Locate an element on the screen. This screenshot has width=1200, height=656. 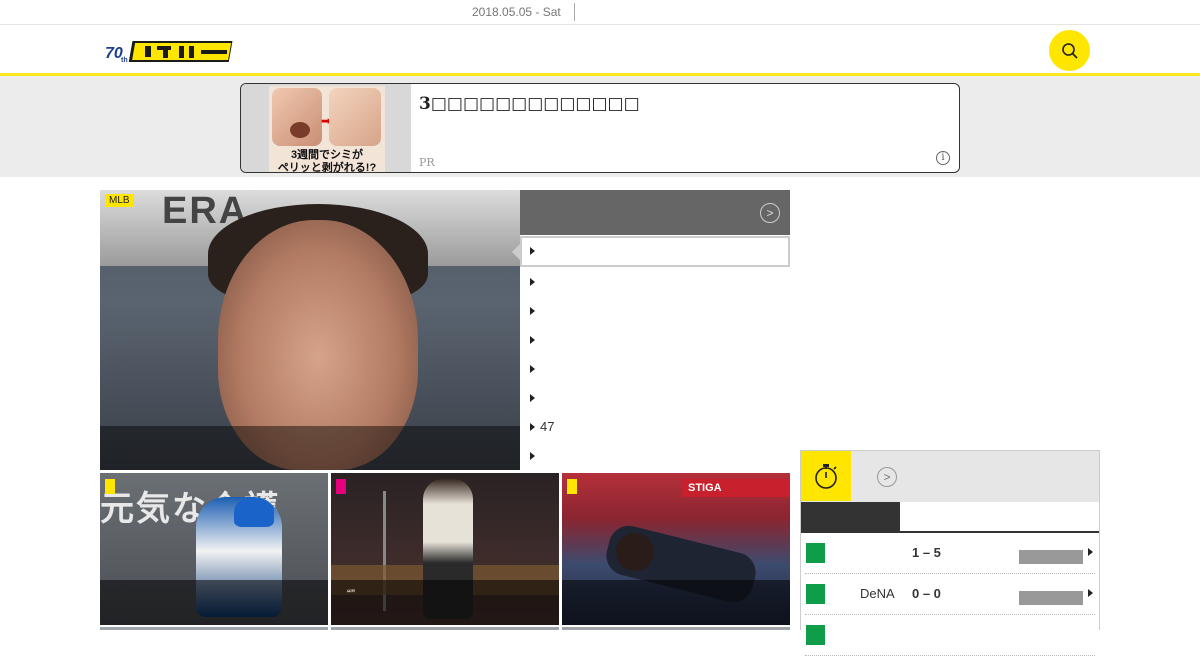
hero-caption-overlay is located at coordinates (310, 448).